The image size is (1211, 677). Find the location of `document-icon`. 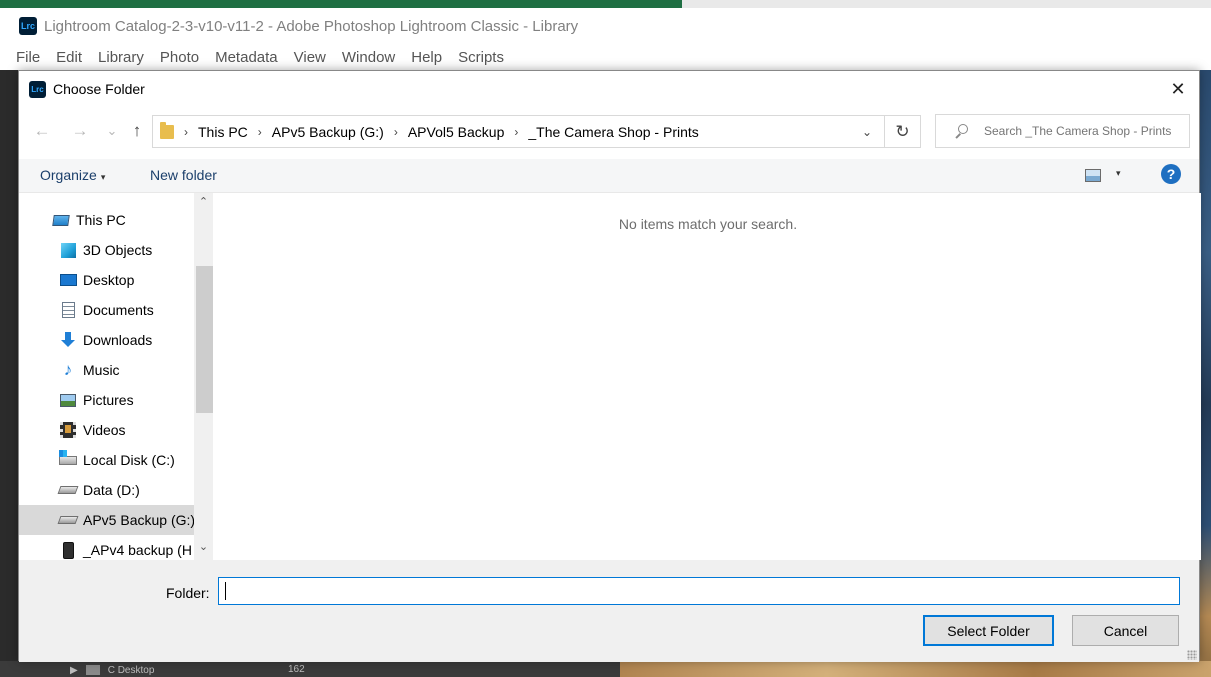

document-icon is located at coordinates (68, 310).